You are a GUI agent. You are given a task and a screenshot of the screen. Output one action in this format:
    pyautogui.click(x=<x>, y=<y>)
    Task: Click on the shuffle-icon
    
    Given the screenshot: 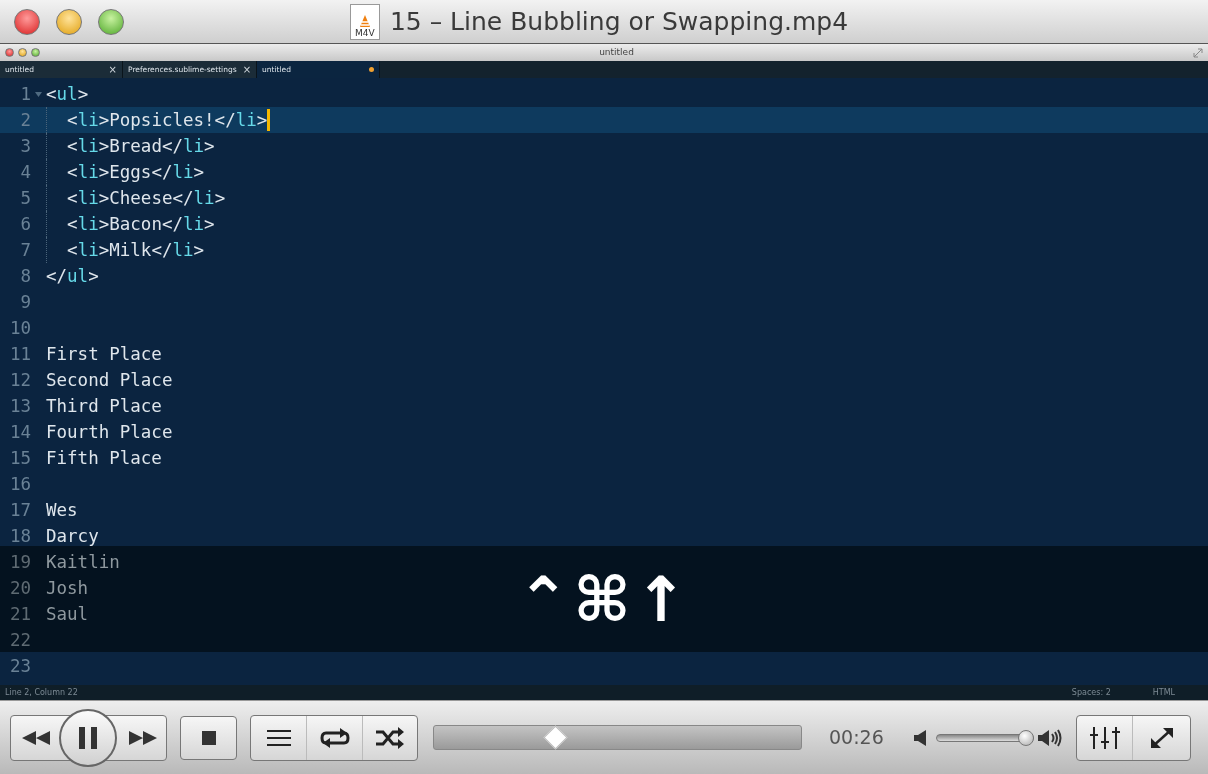 What is the action you would take?
    pyautogui.click(x=390, y=737)
    